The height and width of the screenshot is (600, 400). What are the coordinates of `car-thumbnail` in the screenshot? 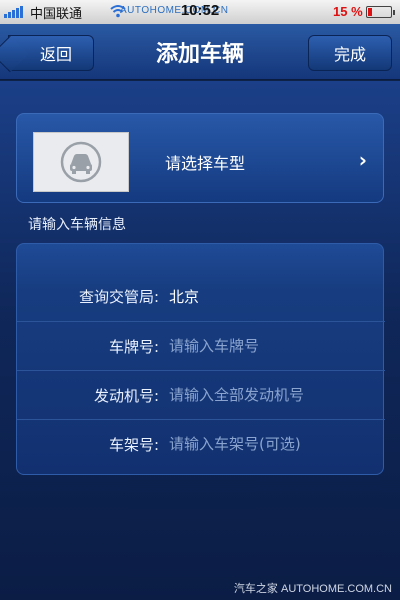 It's located at (81, 162).